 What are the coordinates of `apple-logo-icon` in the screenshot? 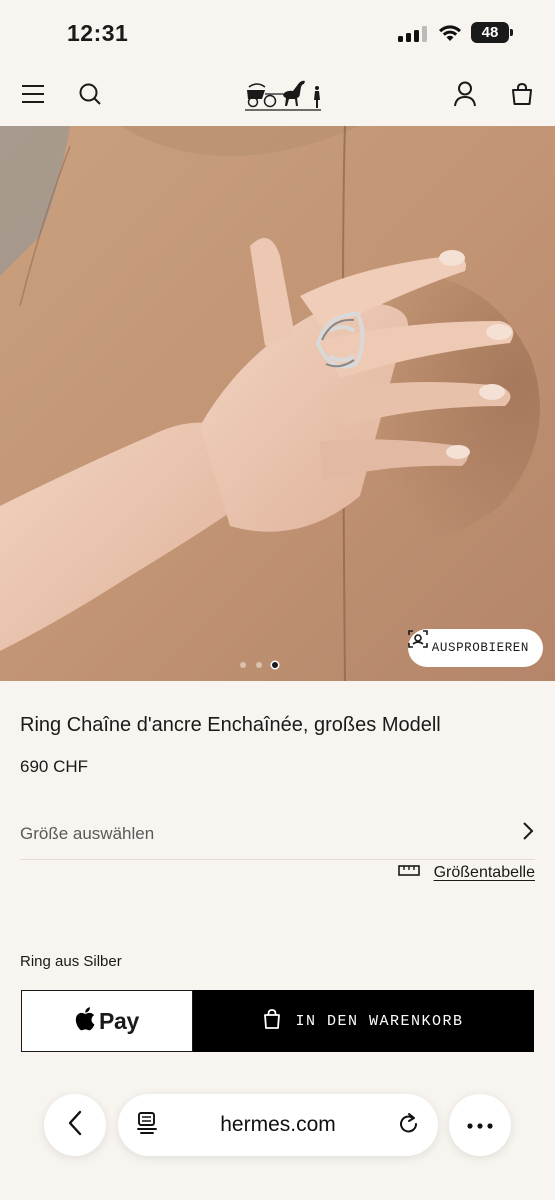 It's located at (85, 1021).